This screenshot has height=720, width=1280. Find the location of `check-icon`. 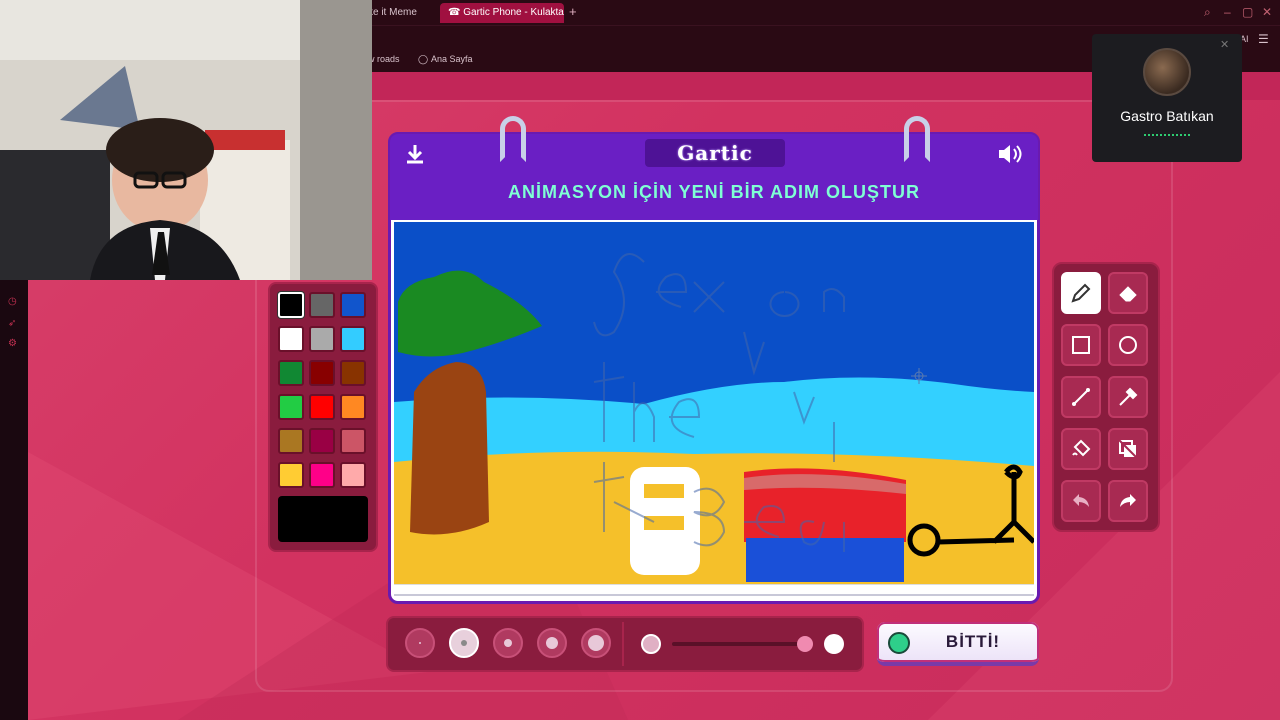

check-icon is located at coordinates (899, 643).